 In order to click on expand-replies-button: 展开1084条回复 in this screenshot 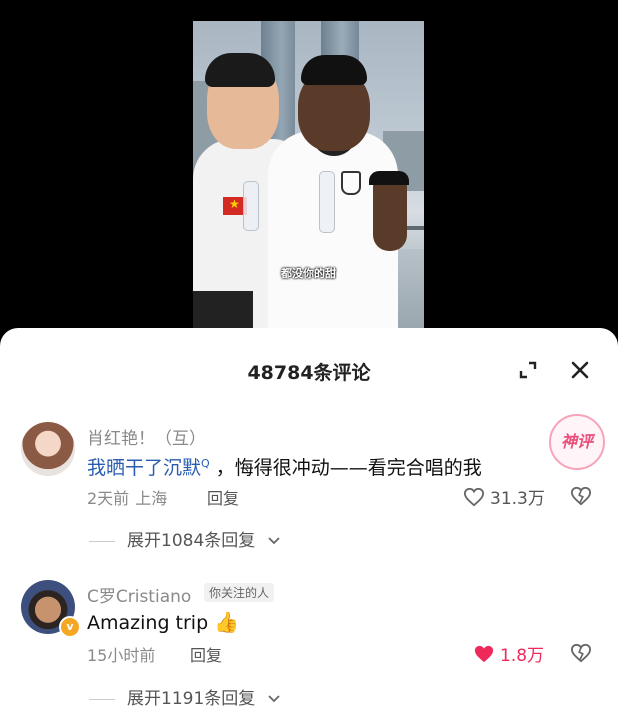, I will do `click(185, 538)`.